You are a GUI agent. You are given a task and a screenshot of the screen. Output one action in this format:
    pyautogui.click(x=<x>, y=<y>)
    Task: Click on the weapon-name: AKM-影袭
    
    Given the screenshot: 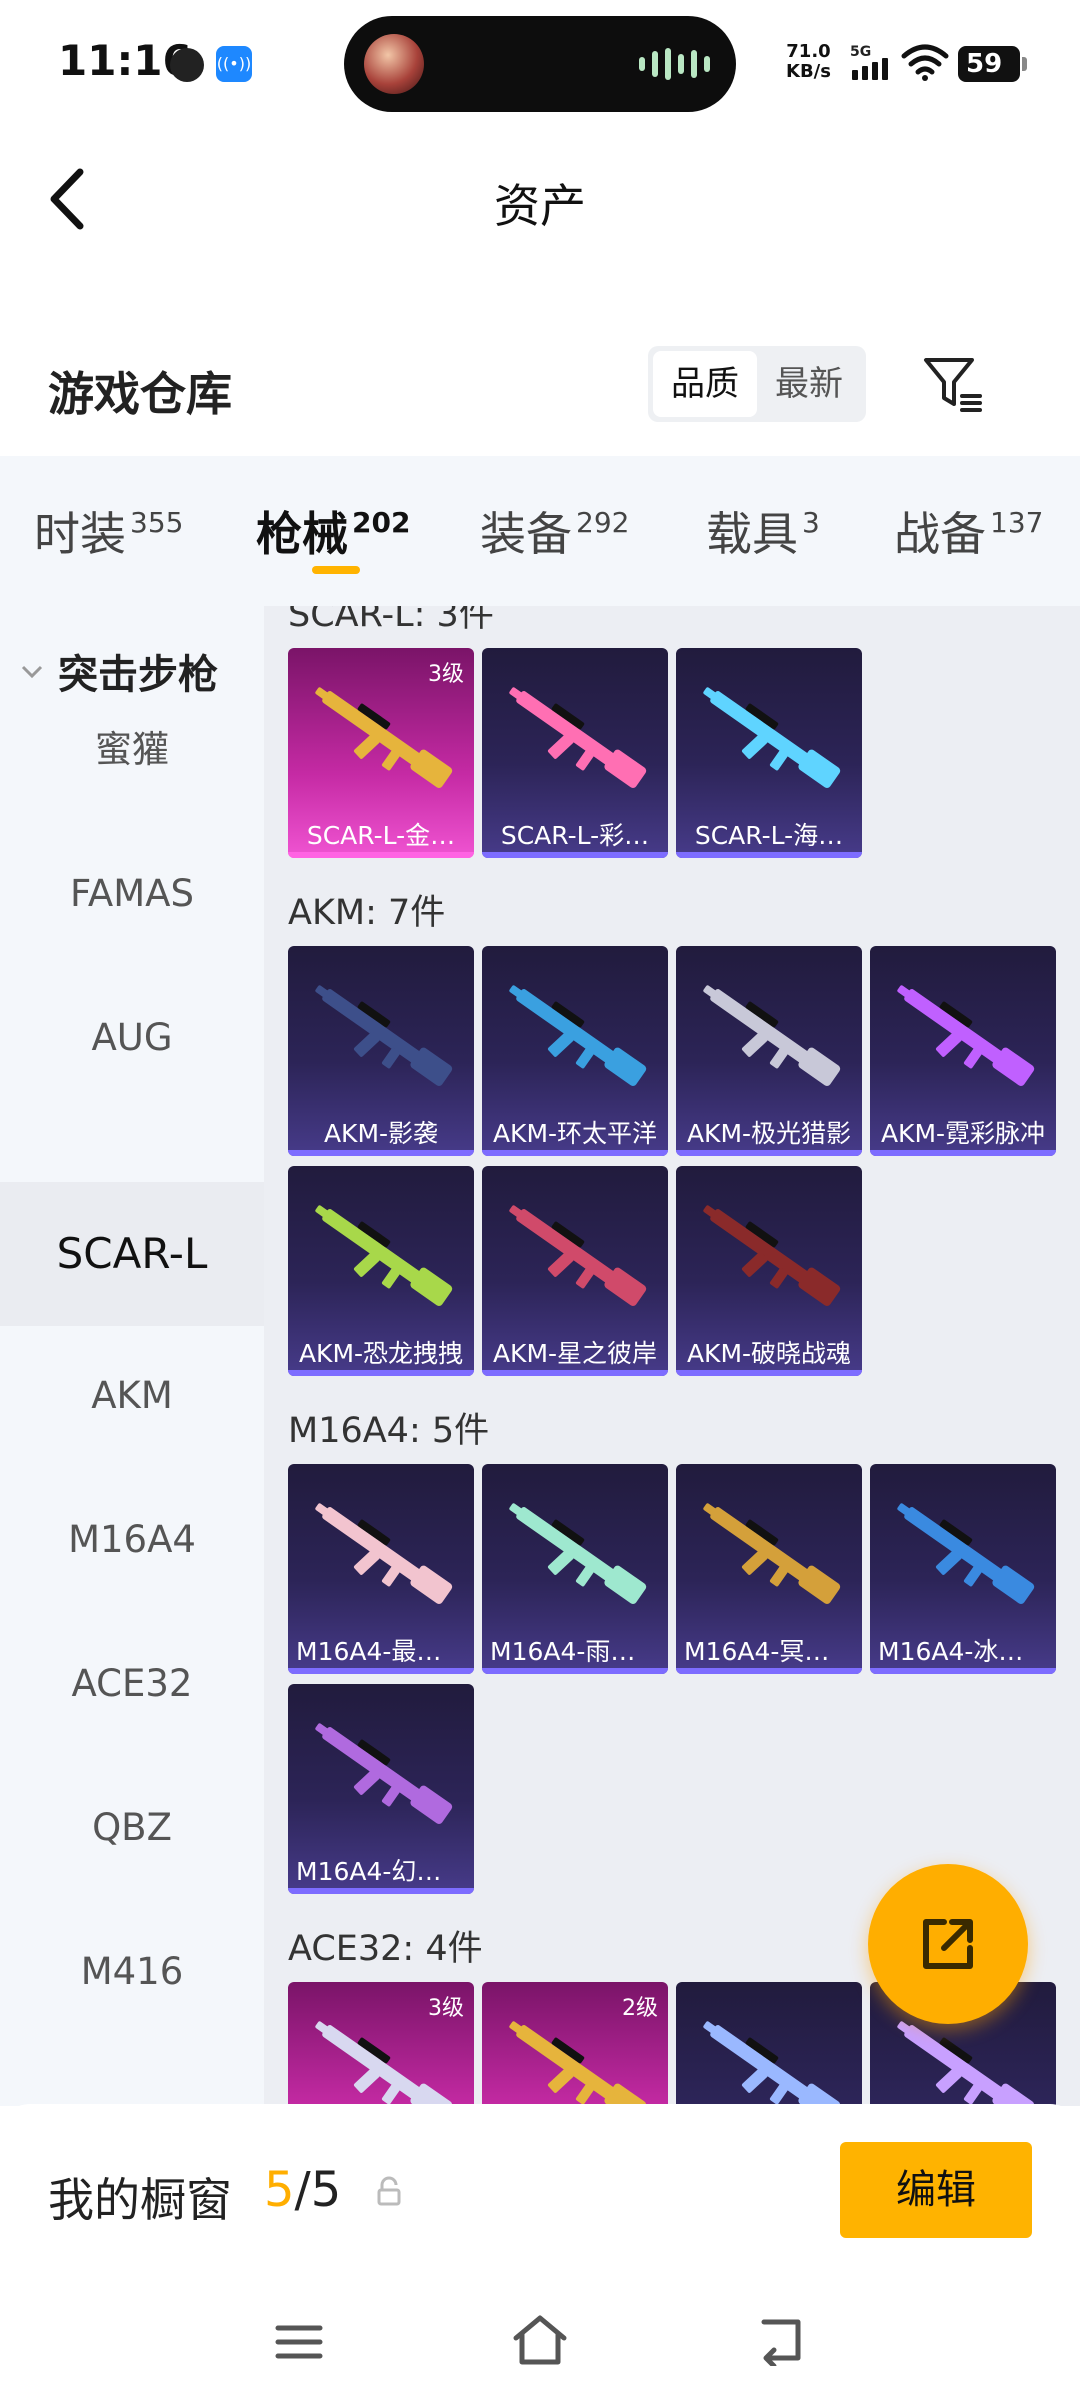 What is the action you would take?
    pyautogui.click(x=381, y=1133)
    